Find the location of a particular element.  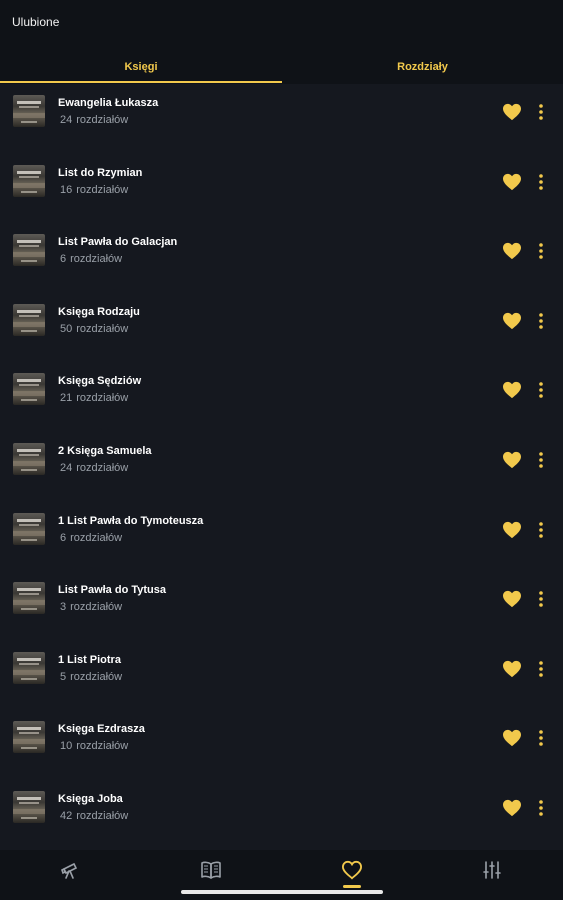

chapter-count: 5 rozdziałów is located at coordinates (91, 676).